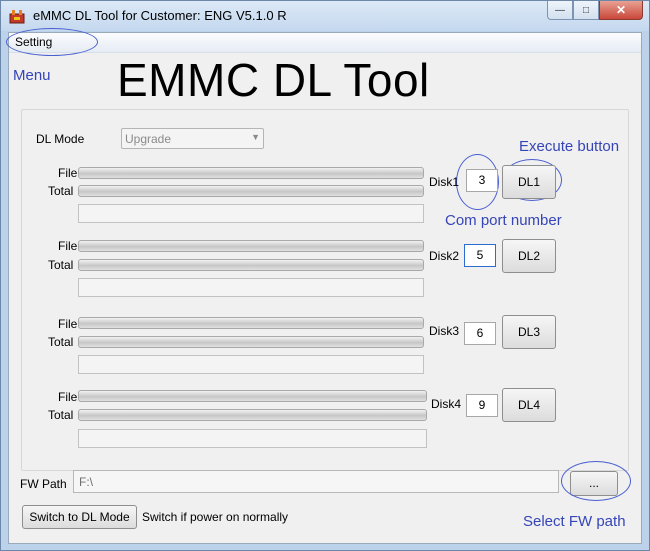 This screenshot has width=650, height=551. I want to click on chevron-down-icon: ▼, so click(255, 137).